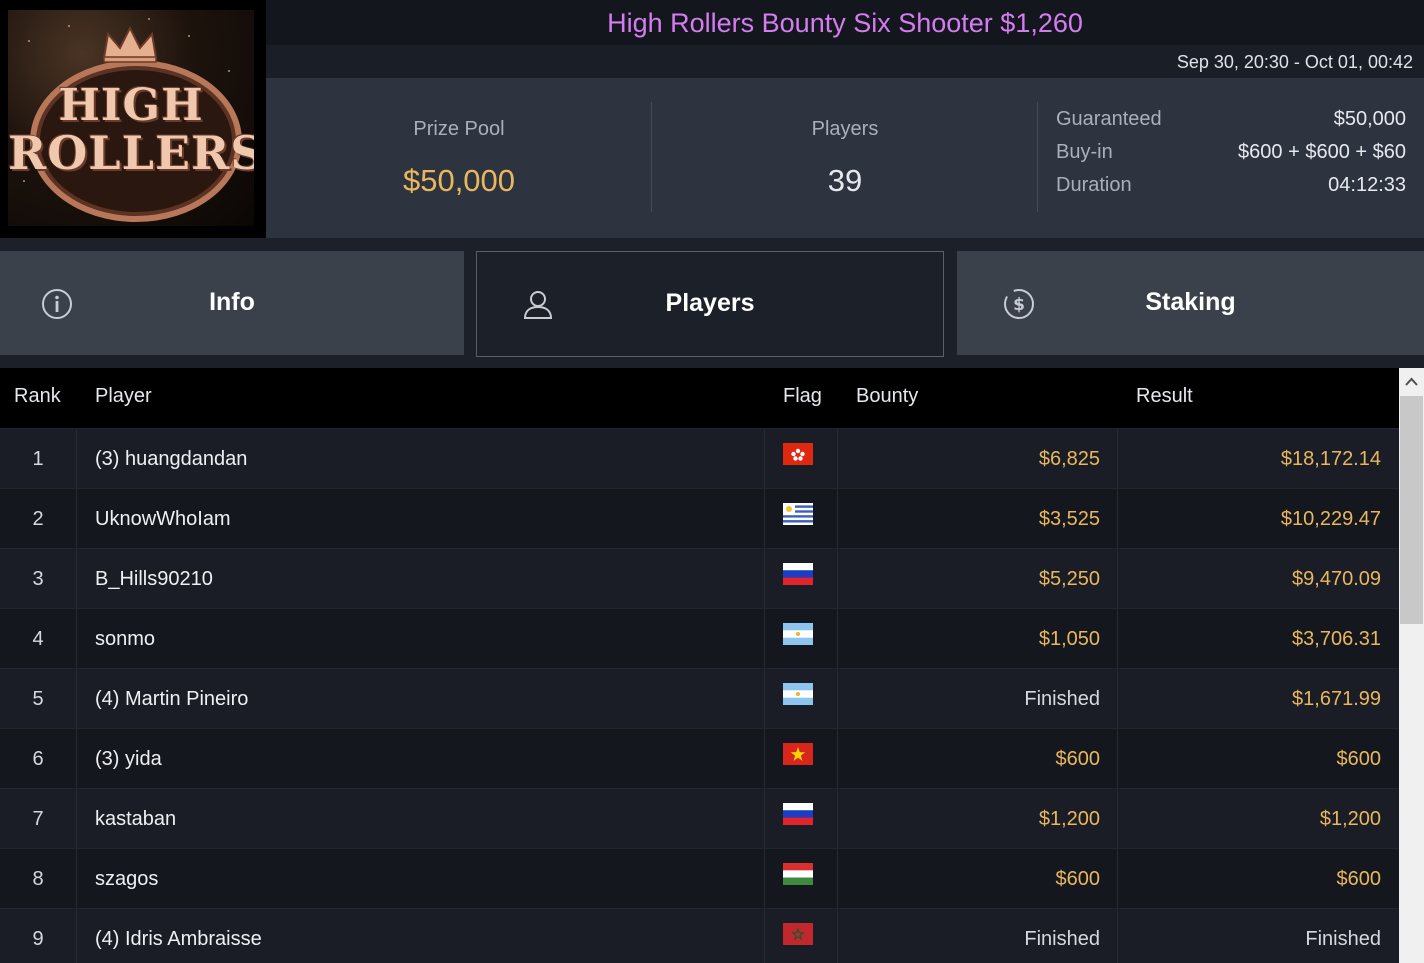  What do you see at coordinates (459, 158) in the screenshot?
I see `prize-pool-stat: Prize Pool $50,000` at bounding box center [459, 158].